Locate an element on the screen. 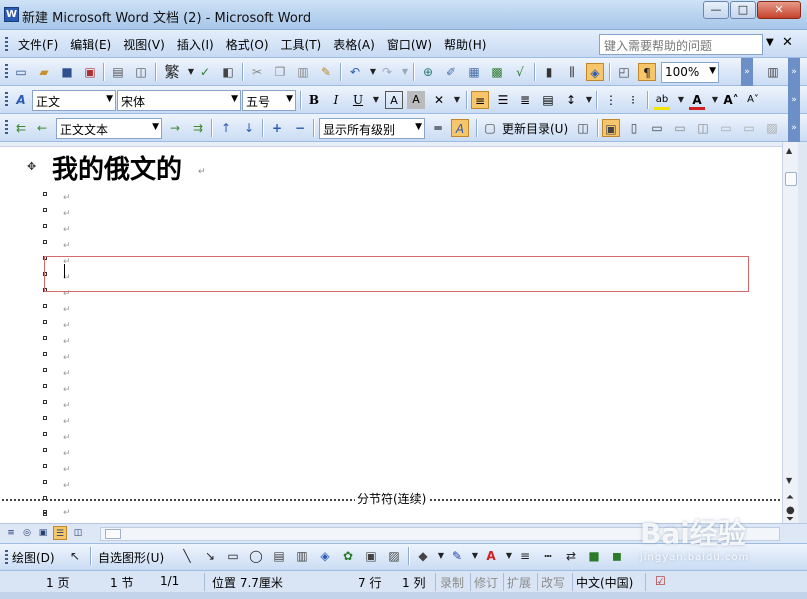  help-dropdown-icon: ▼ is located at coordinates (770, 42).